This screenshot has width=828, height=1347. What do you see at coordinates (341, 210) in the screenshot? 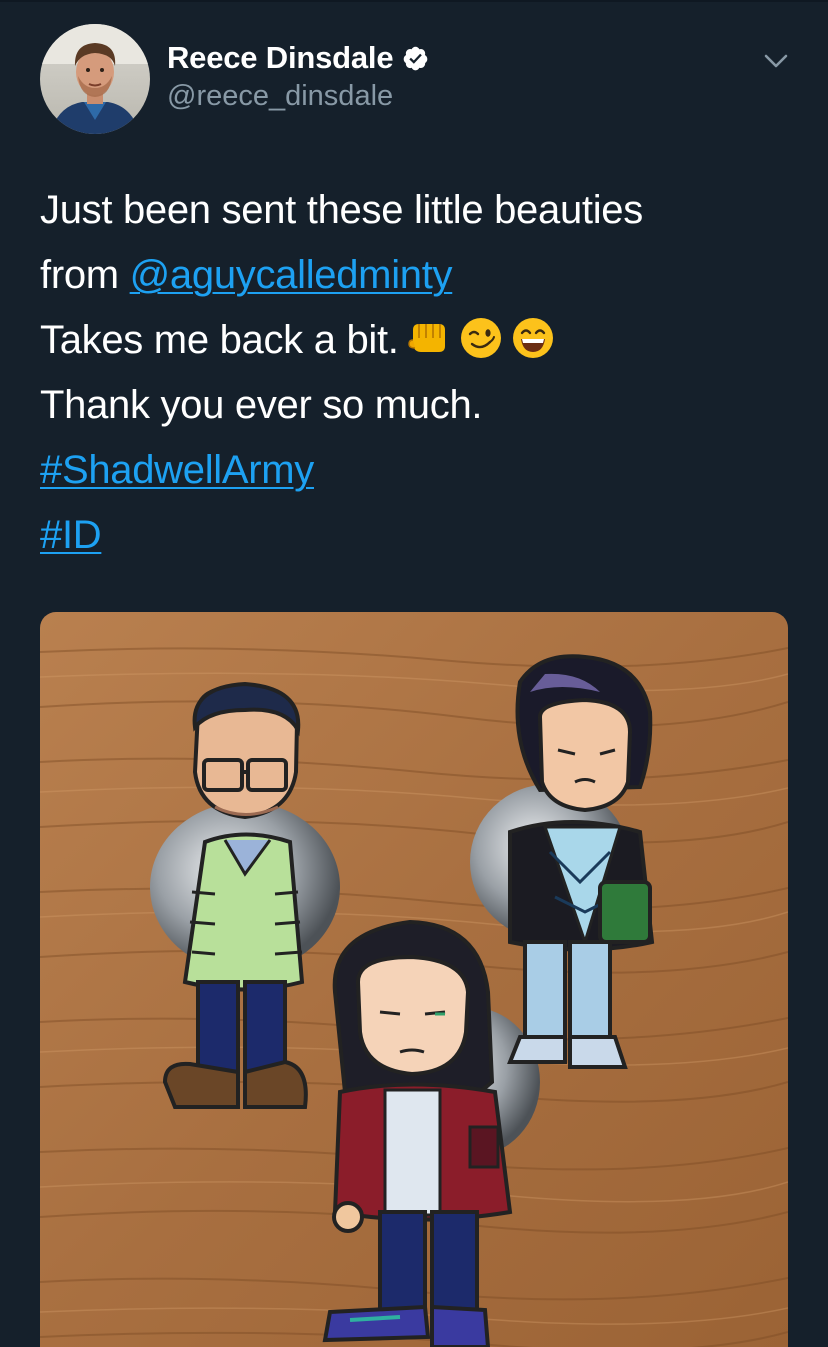
I see `tweet-line-1: Just been sent these little beauties` at bounding box center [341, 210].